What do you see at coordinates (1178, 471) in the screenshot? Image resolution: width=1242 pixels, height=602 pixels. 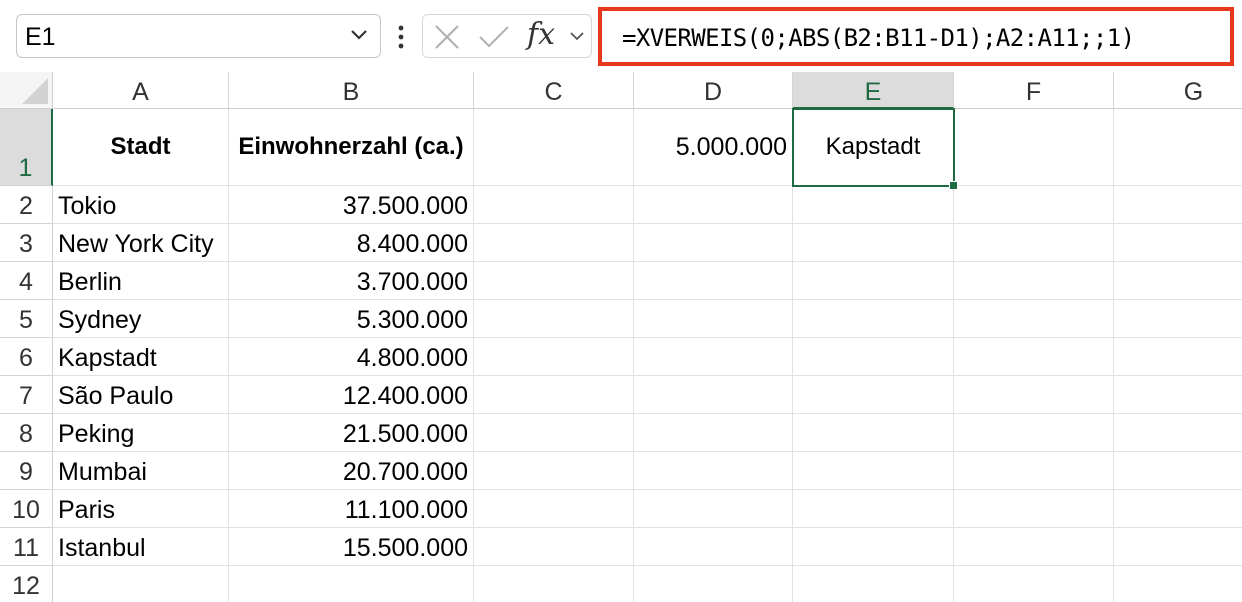 I see `cell-g9` at bounding box center [1178, 471].